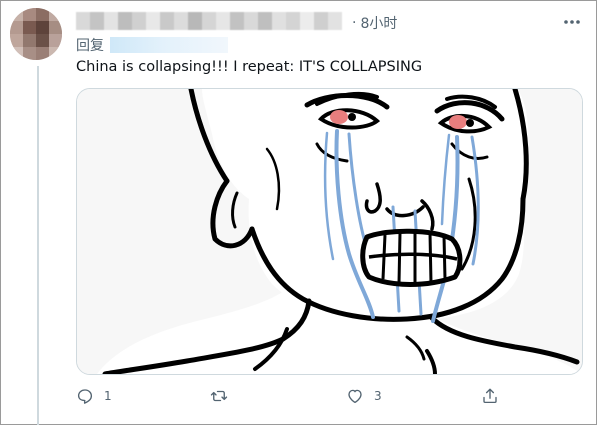 The image size is (597, 425). I want to click on share-icon, so click(490, 396).